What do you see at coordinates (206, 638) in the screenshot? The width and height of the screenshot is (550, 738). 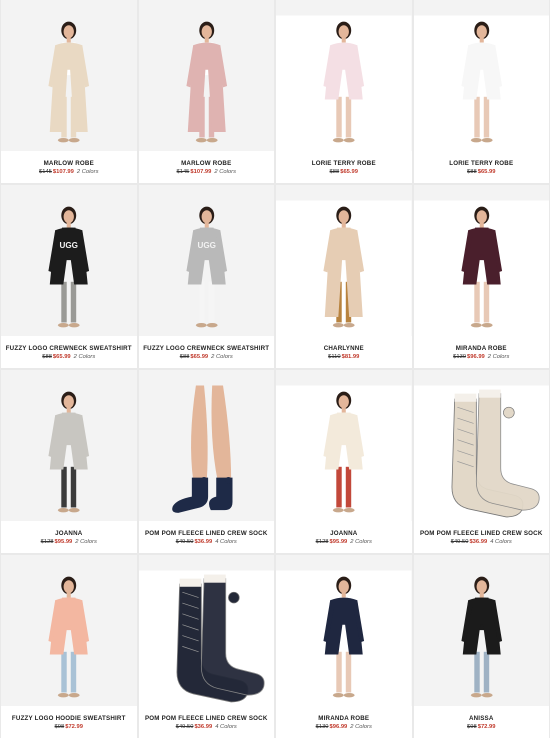 I see `navy-knit-socks` at bounding box center [206, 638].